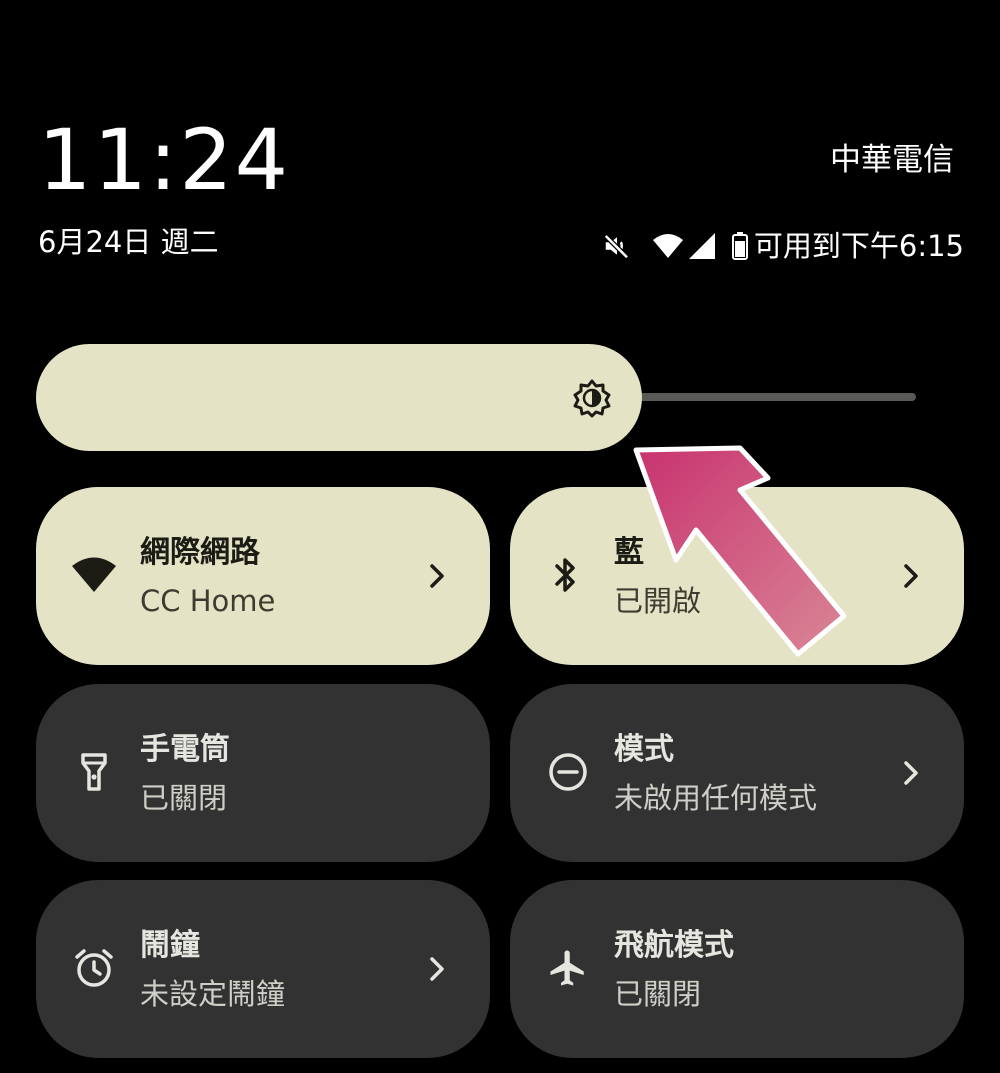 The height and width of the screenshot is (1073, 1000). What do you see at coordinates (592, 398) in the screenshot?
I see `brightness-icon` at bounding box center [592, 398].